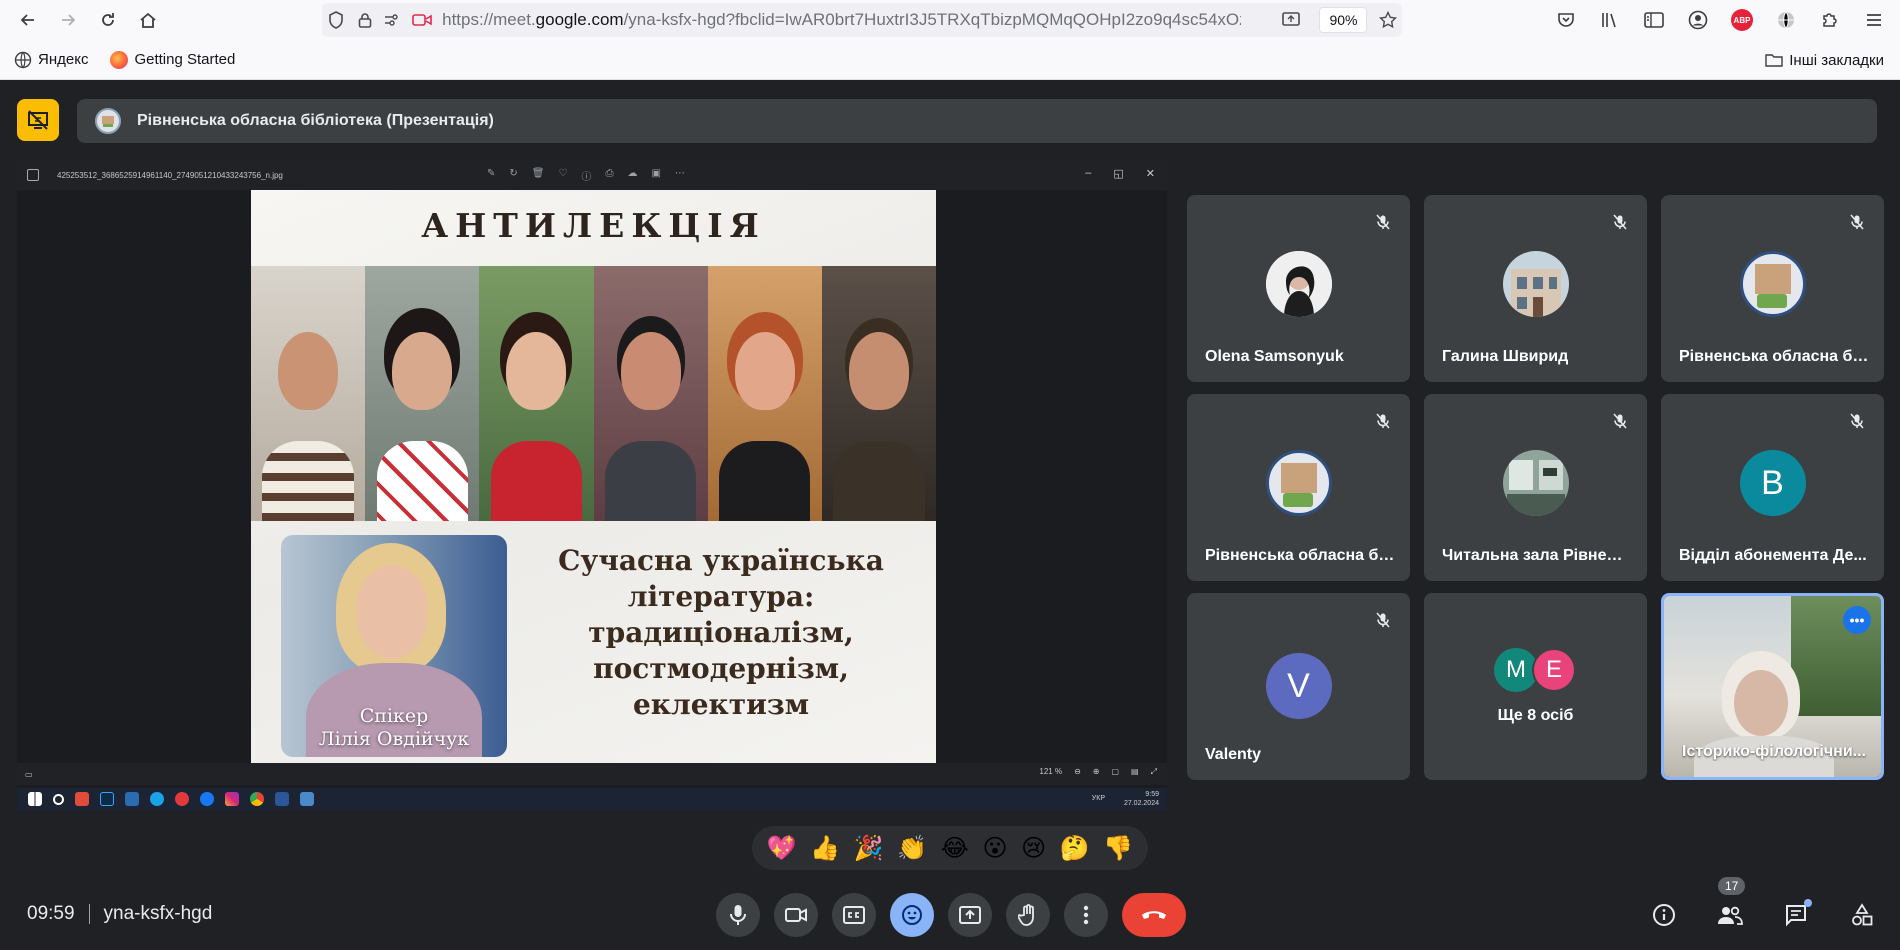  I want to click on participant-tile: Галина Швирид, so click(1535, 288).